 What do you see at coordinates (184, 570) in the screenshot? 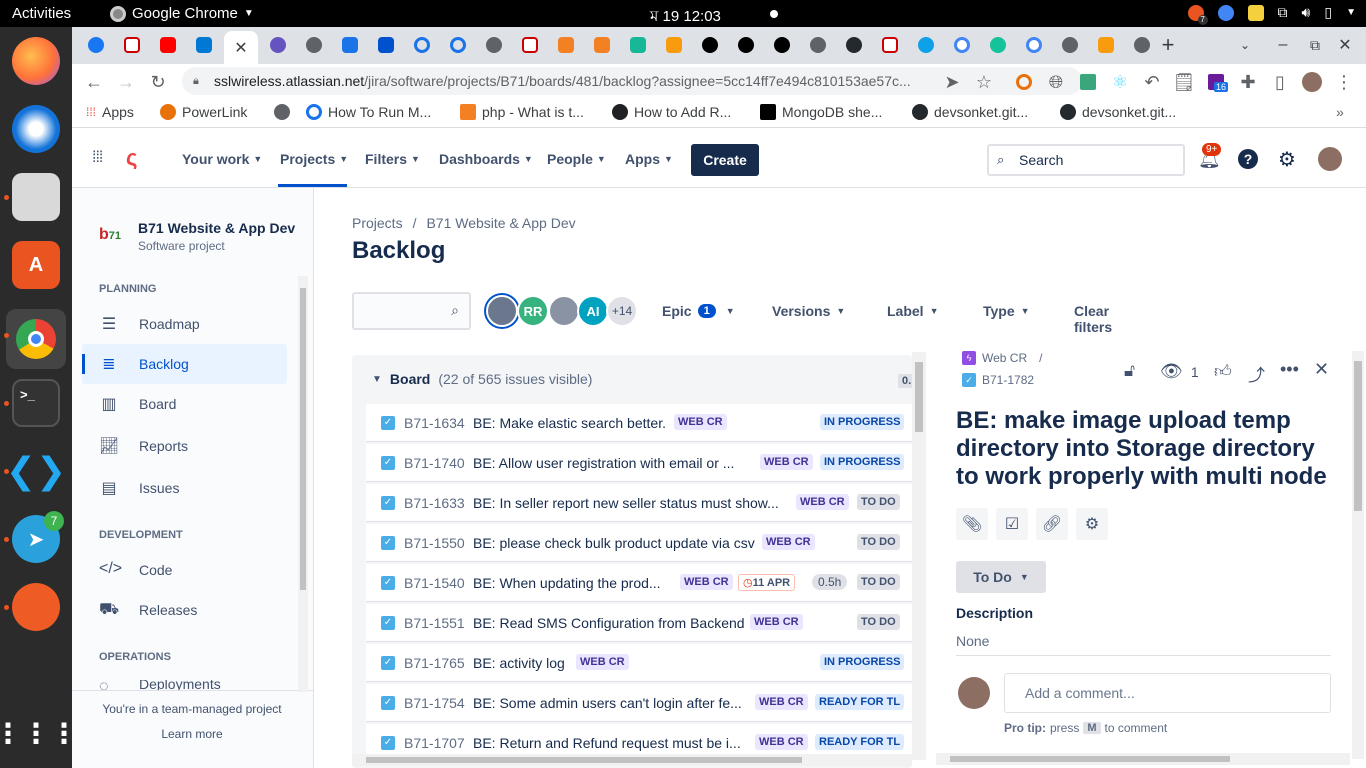
I see `sidebar-item-code: </> Code` at bounding box center [184, 570].